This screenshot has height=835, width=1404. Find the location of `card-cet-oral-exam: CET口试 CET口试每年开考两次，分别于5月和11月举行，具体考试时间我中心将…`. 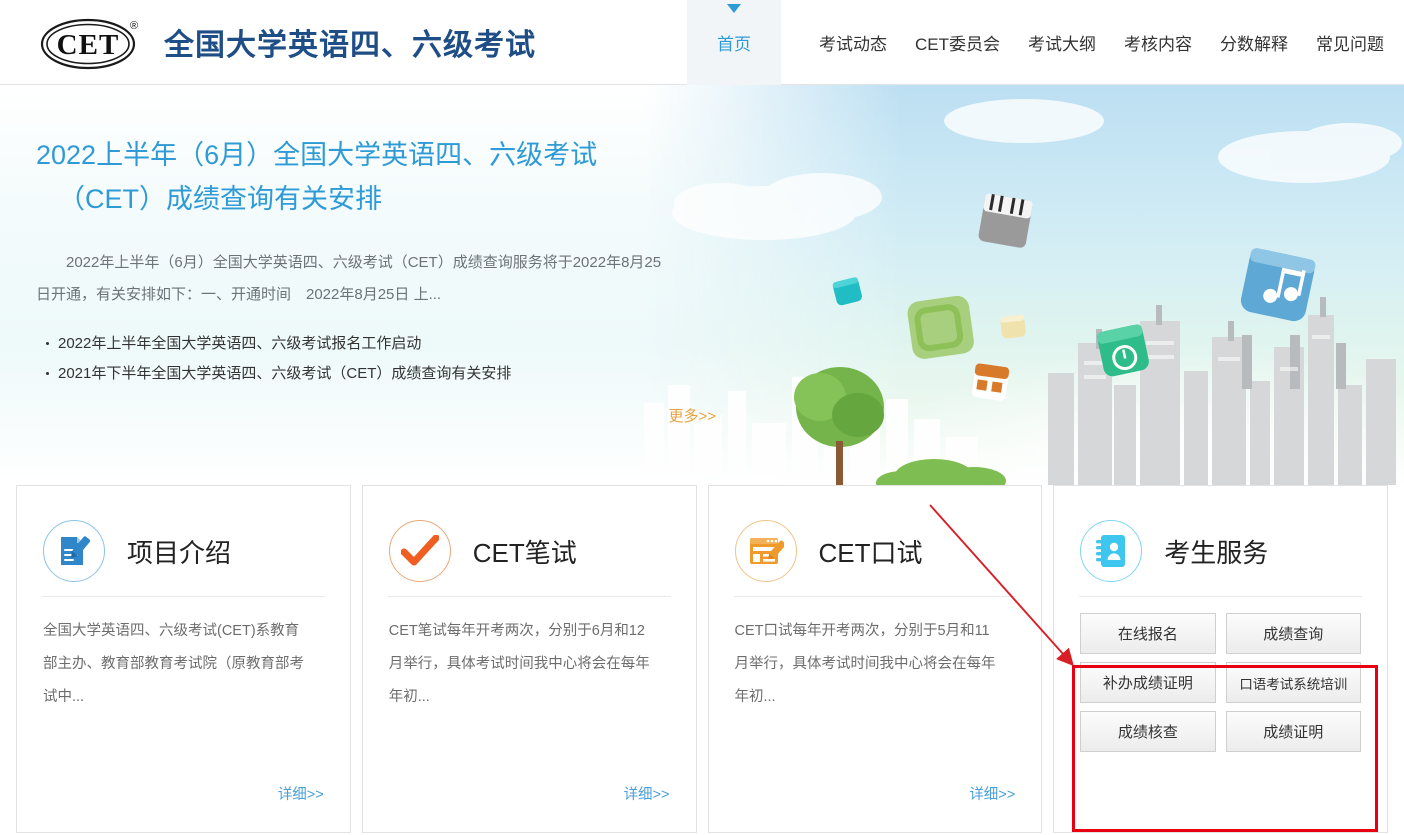

card-cet-oral-exam: CET口试 CET口试每年开考两次，分别于5月和11月举行，具体考试时间我中心将… is located at coordinates (875, 659).